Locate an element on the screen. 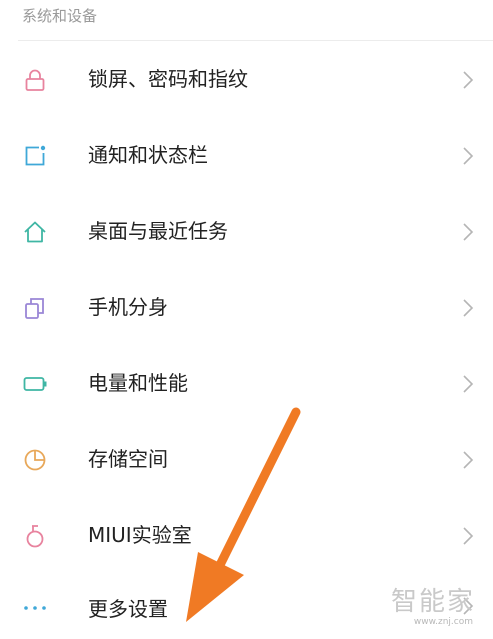 This screenshot has width=493, height=639. settings-item-home-screen: 桌面与最近任务 is located at coordinates (246, 231).